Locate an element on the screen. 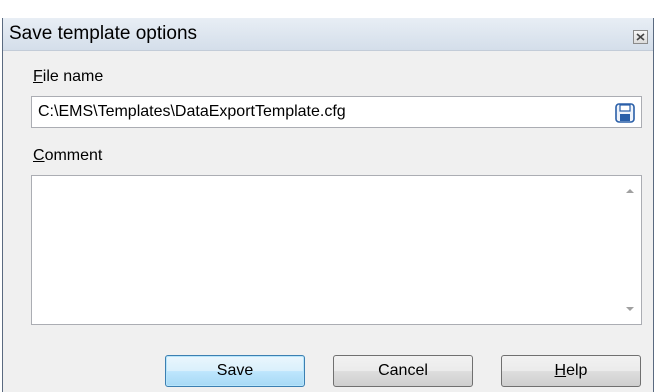 Image resolution: width=654 pixels, height=392 pixels. file-name-input: C:\EMS\Templates\DataExportTemplate.cfg is located at coordinates (336, 112).